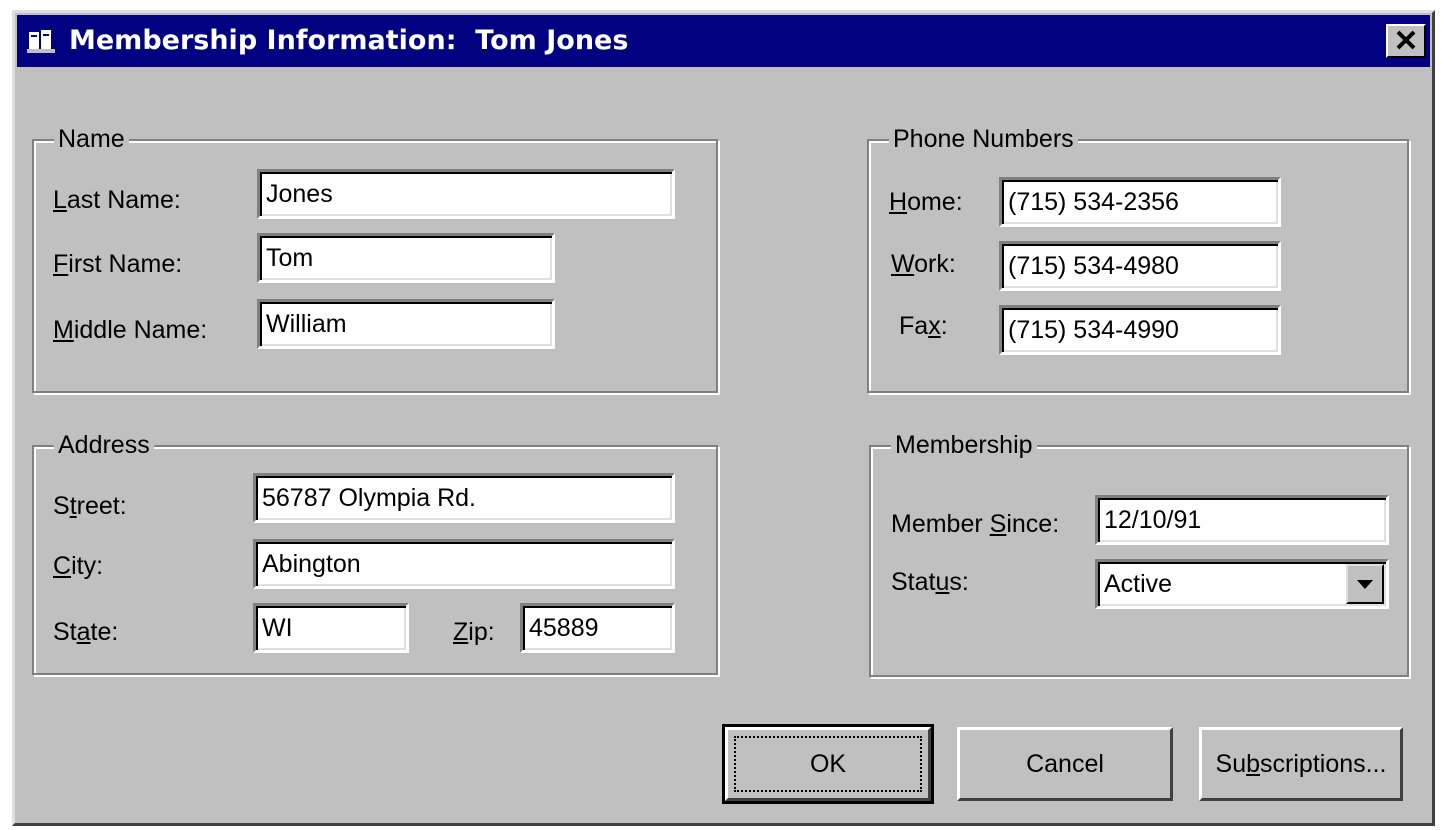 This screenshot has width=1441, height=830. I want to click on city-input, so click(466, 564).